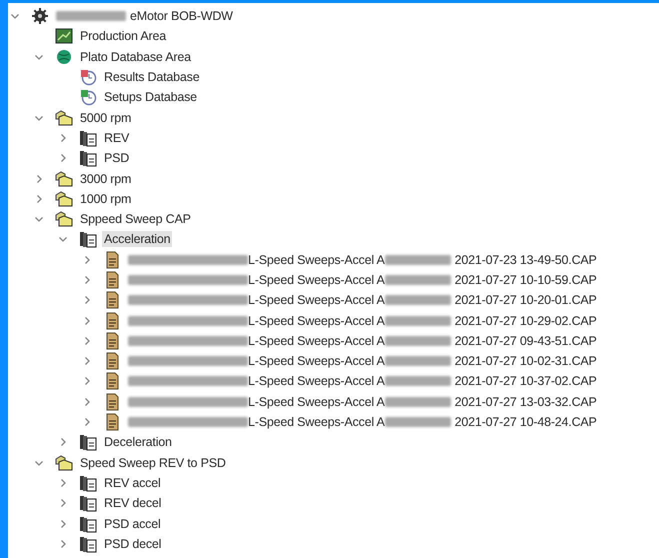 This screenshot has height=558, width=659. I want to click on tree-item-label: PSD decel, so click(133, 544).